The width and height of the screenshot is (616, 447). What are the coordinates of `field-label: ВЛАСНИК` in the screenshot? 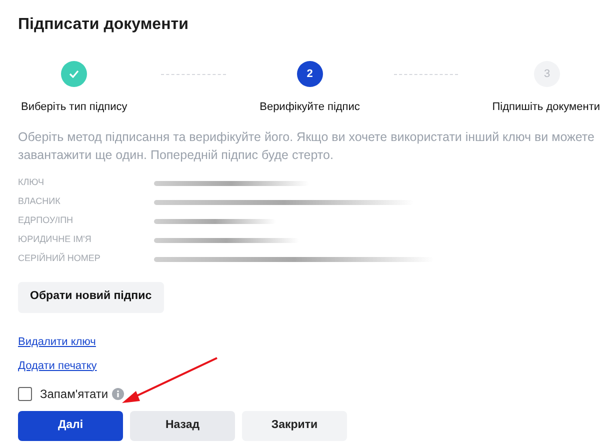 It's located at (40, 201).